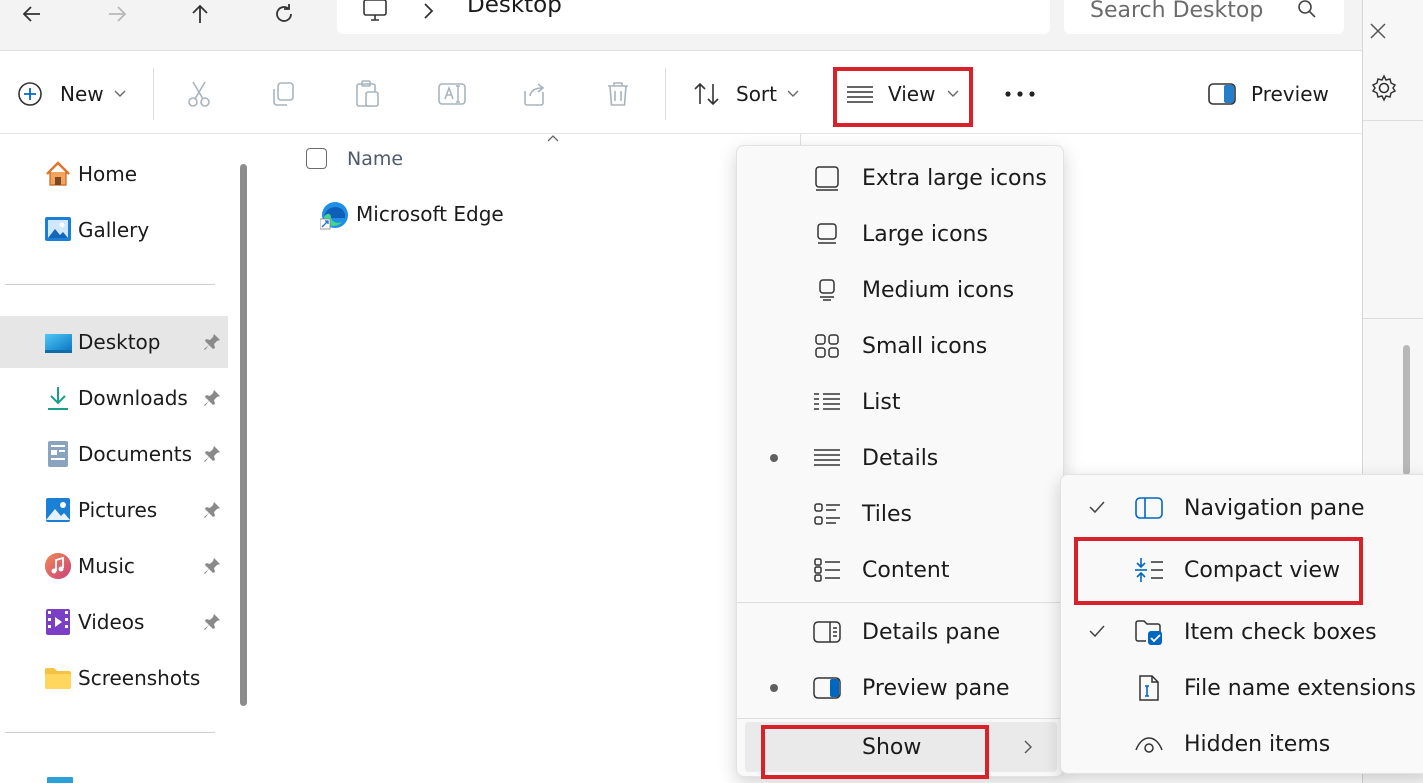 This screenshot has height=783, width=1423. Describe the element at coordinates (618, 94) in the screenshot. I see `delete-button` at that location.